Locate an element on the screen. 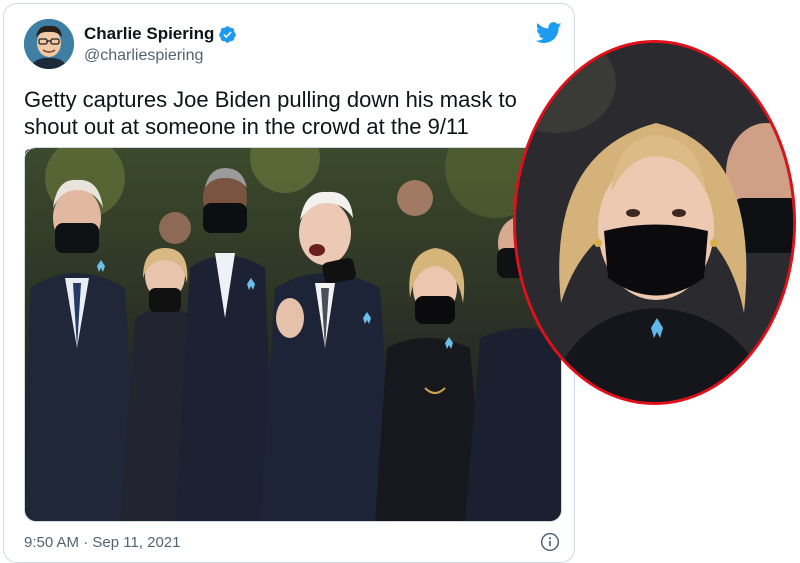 This screenshot has height=563, width=800. author-name: Charlie Spiering is located at coordinates (160, 34).